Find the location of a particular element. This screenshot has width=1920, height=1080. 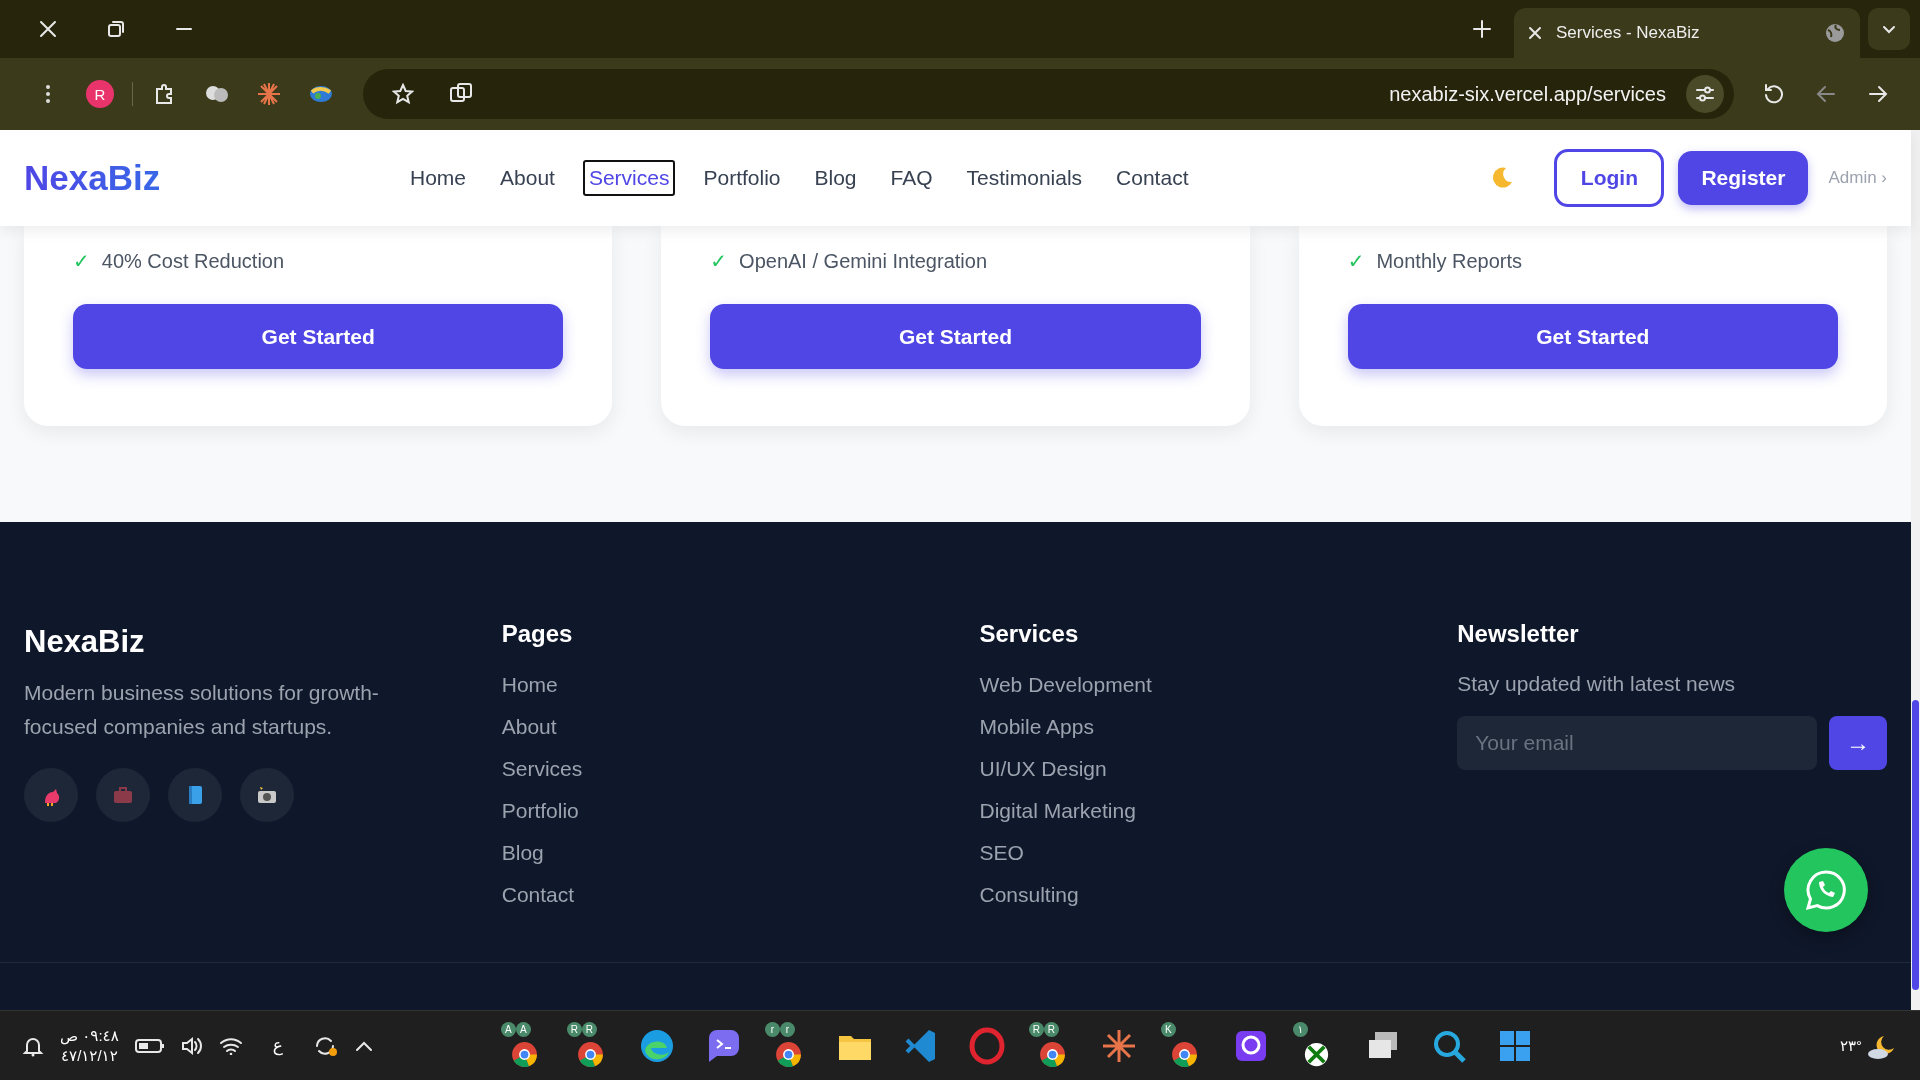

temperature: ٢٣° is located at coordinates (1850, 1045).